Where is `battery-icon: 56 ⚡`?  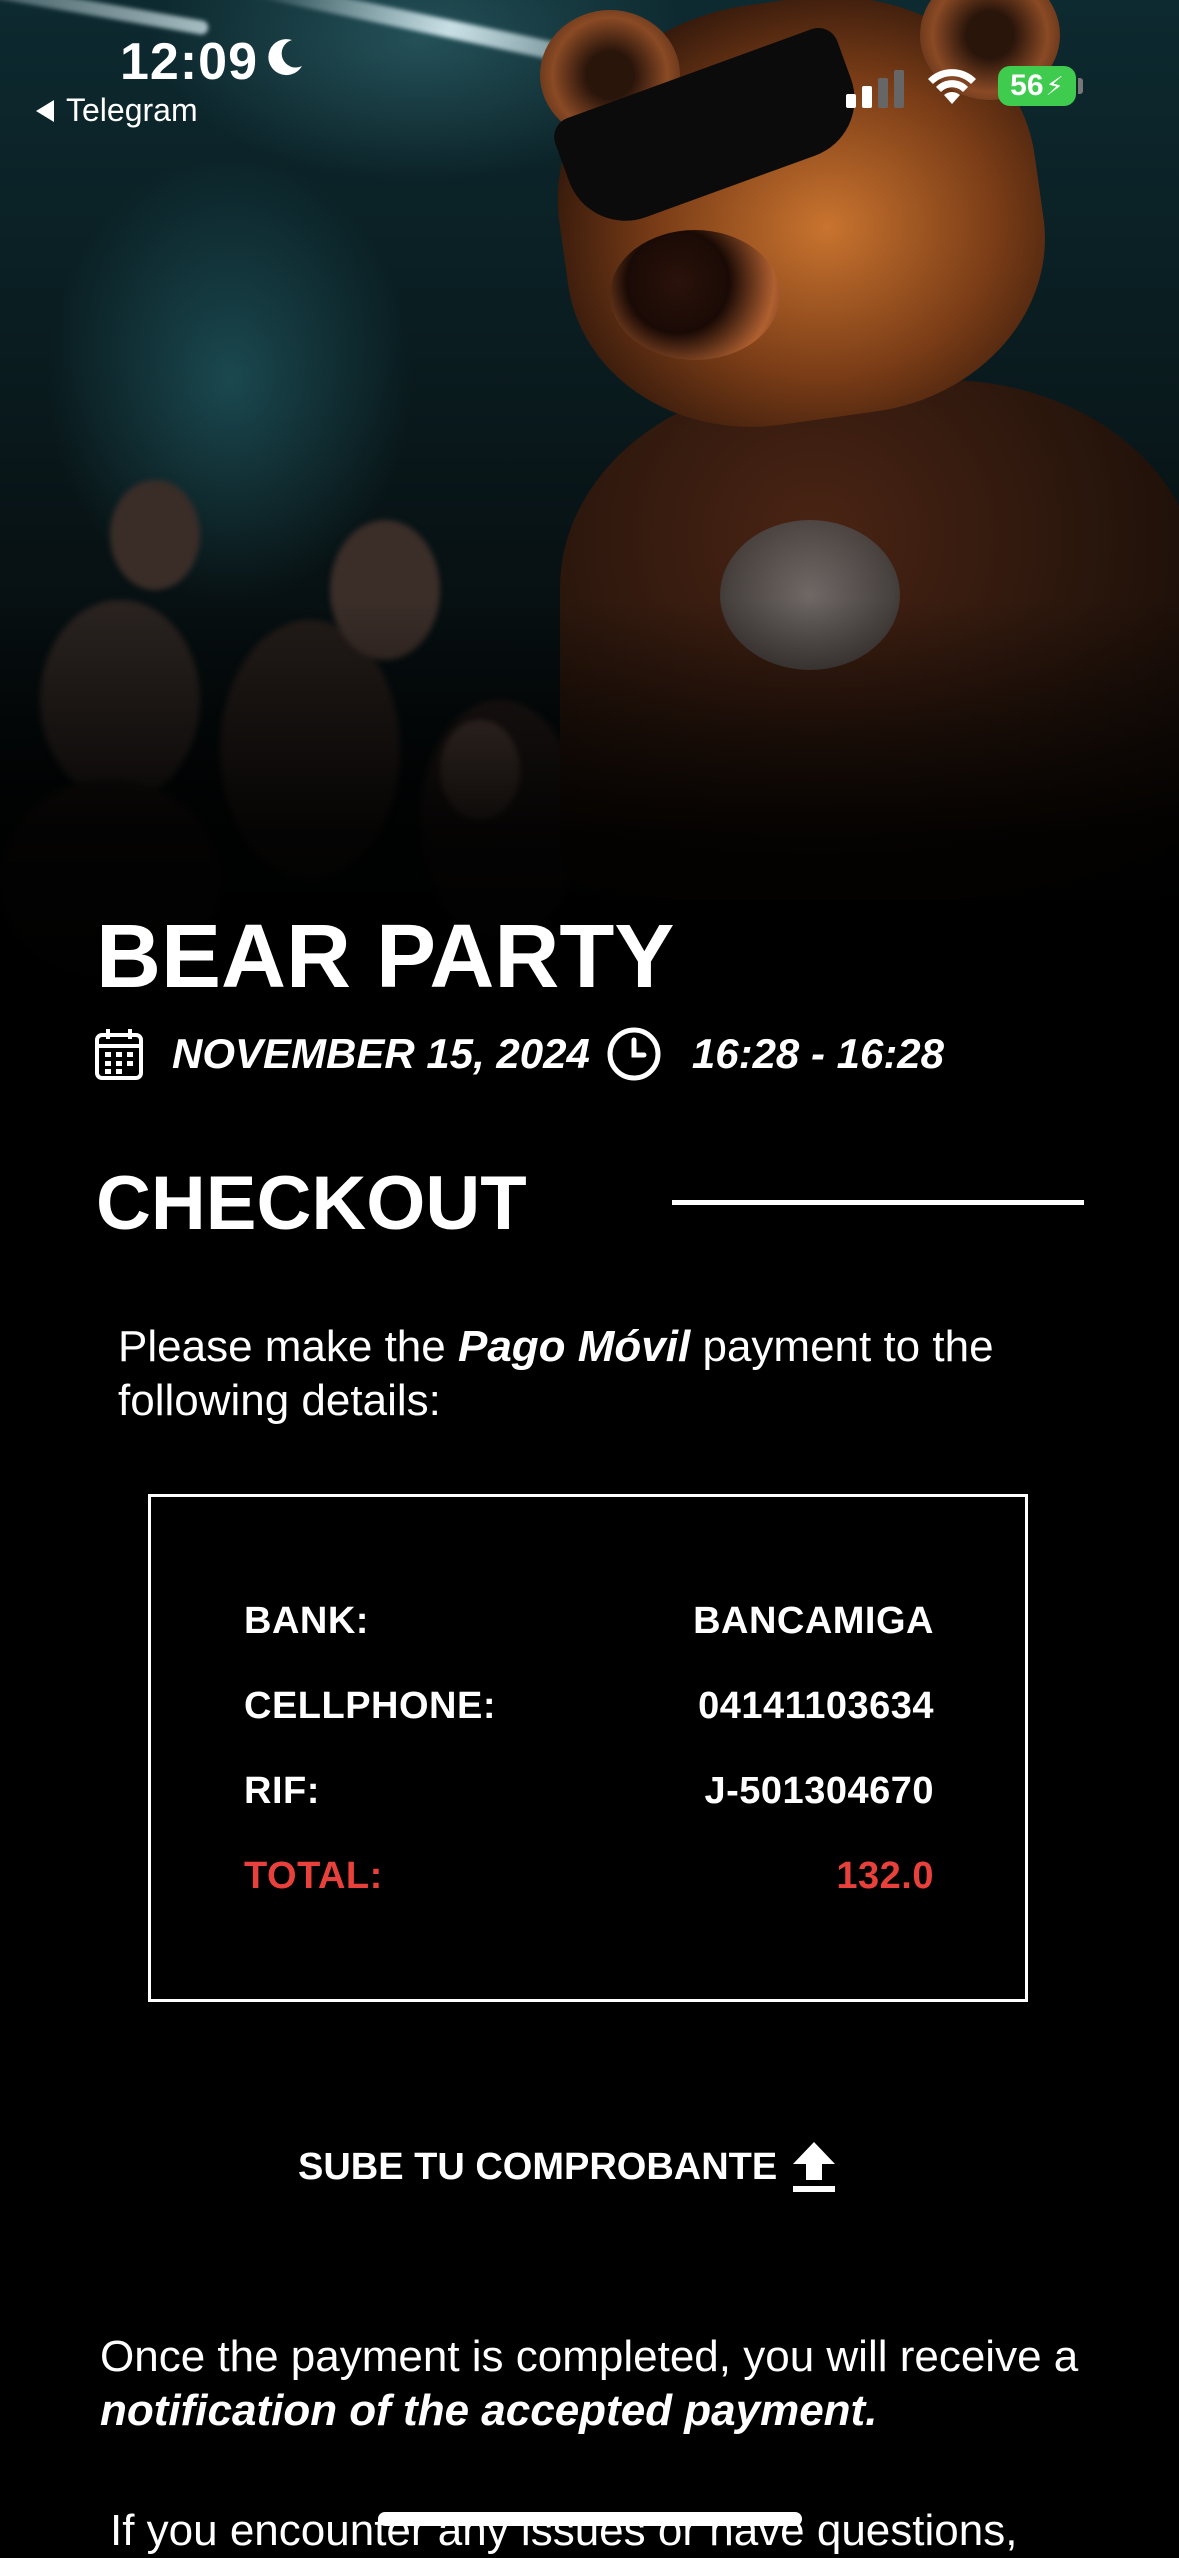
battery-icon: 56 ⚡ is located at coordinates (1037, 86).